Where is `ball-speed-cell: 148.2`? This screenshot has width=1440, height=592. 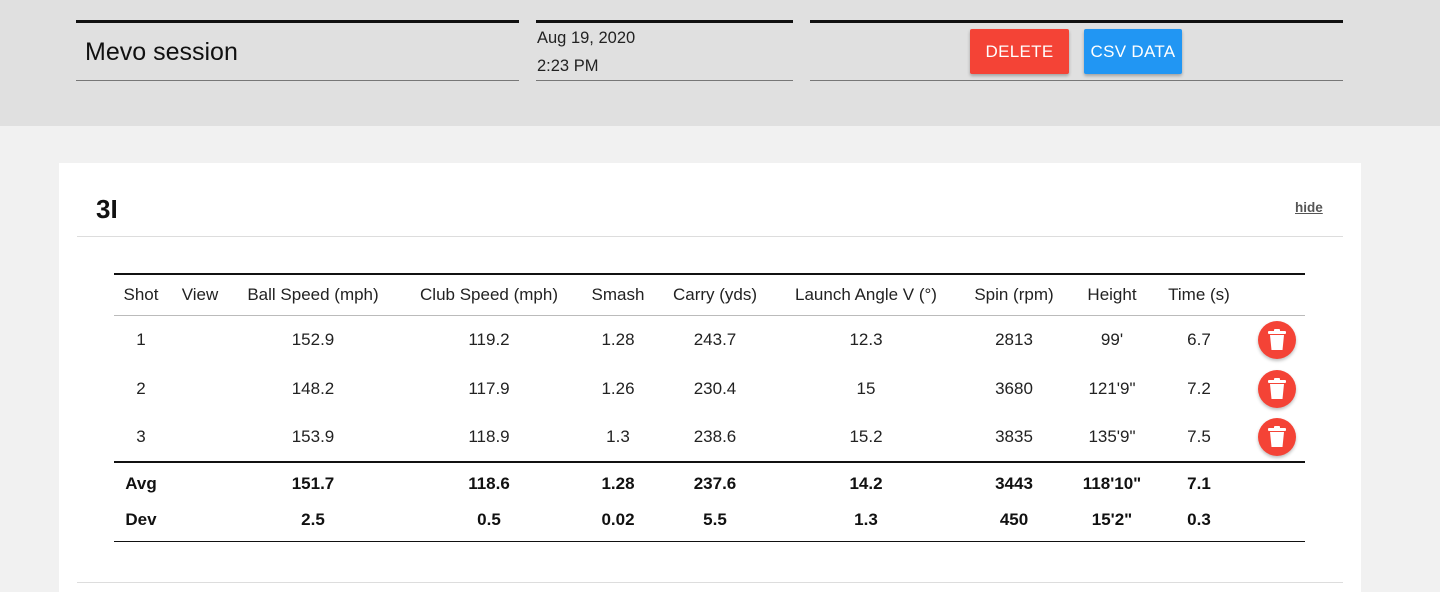 ball-speed-cell: 148.2 is located at coordinates (313, 388).